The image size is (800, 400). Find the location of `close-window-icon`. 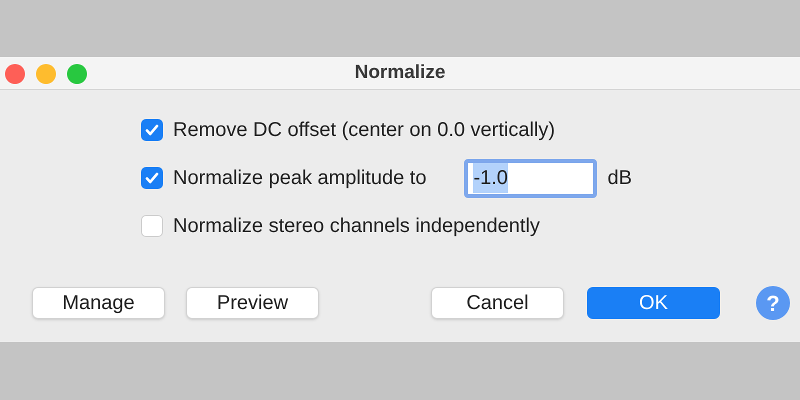

close-window-icon is located at coordinates (15, 74).